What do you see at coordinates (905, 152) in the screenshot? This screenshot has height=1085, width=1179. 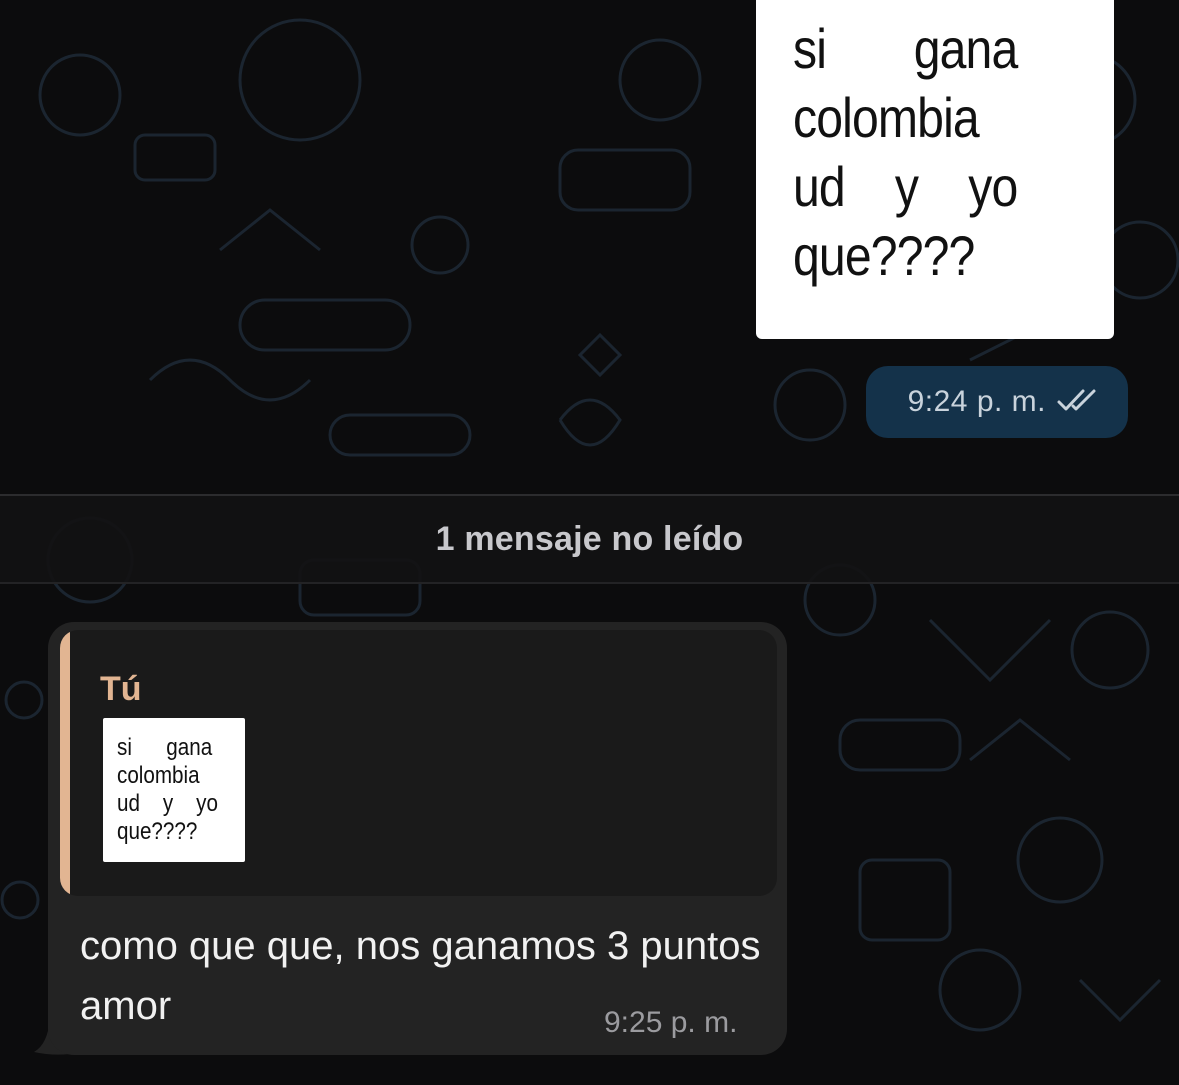 I see `outgoing-image-text: si gana colombia ud y yo que????` at bounding box center [905, 152].